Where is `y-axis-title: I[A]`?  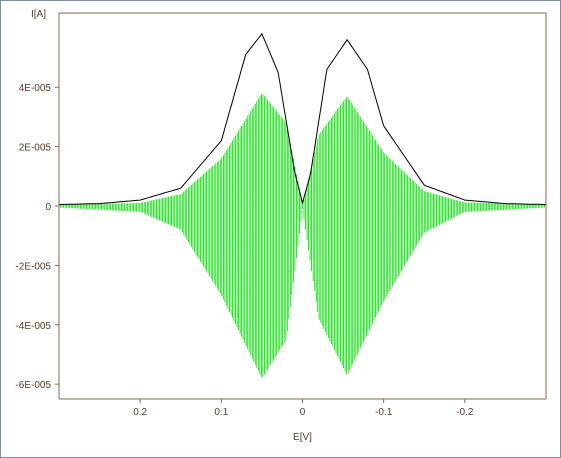 y-axis-title: I[A] is located at coordinates (38, 14).